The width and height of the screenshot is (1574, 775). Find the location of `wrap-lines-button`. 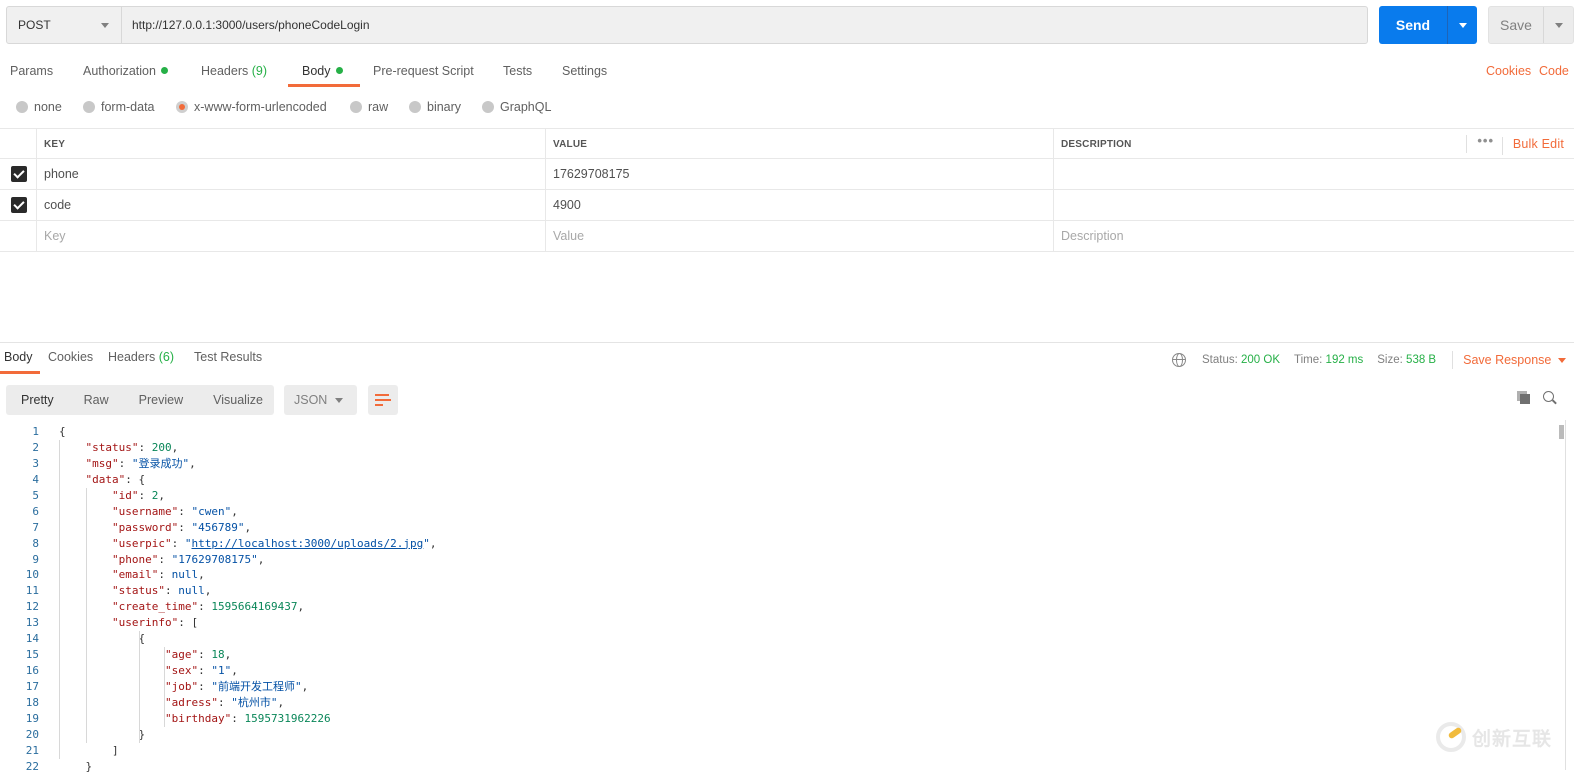

wrap-lines-button is located at coordinates (383, 400).